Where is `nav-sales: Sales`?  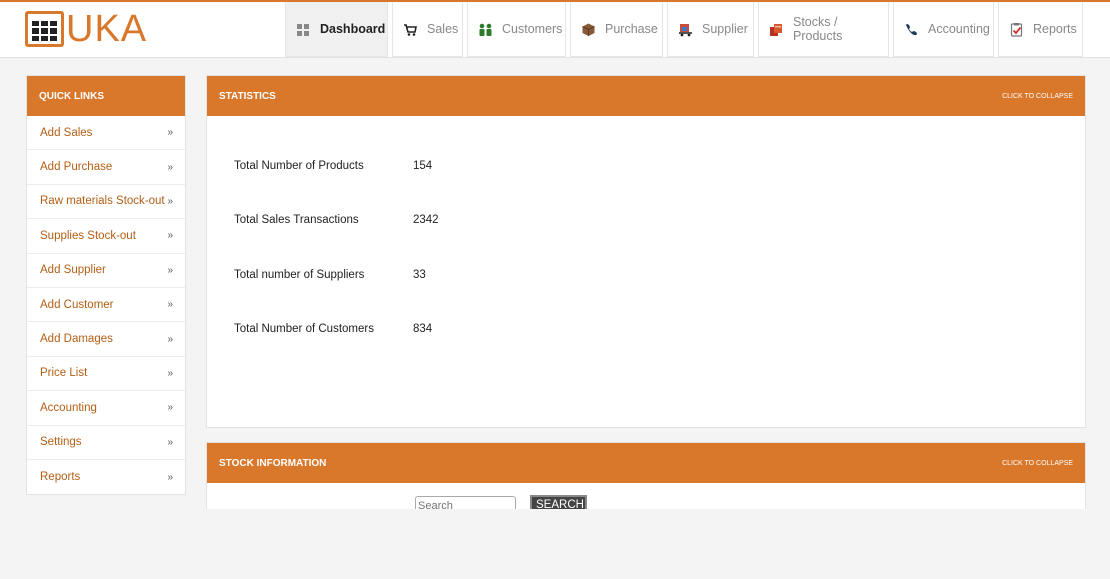
nav-sales: Sales is located at coordinates (427, 29).